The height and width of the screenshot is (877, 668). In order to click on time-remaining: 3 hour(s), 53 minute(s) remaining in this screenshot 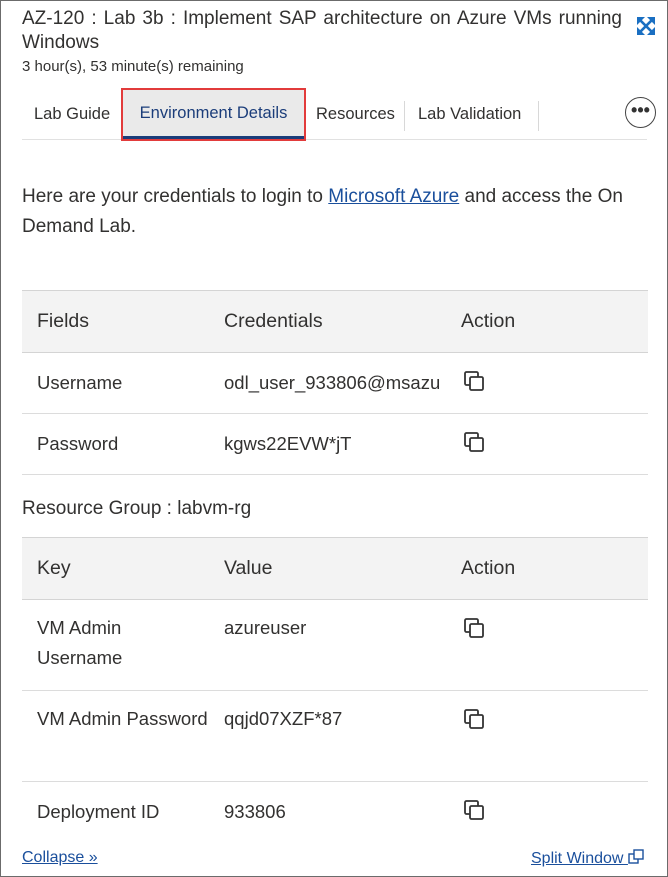, I will do `click(133, 66)`.